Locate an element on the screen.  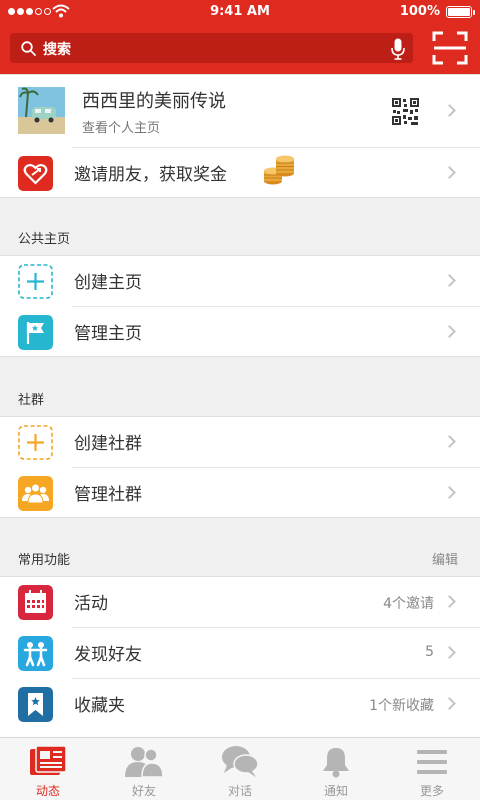
groups-block: 创建社群 管理社群 is located at coordinates (240, 467).